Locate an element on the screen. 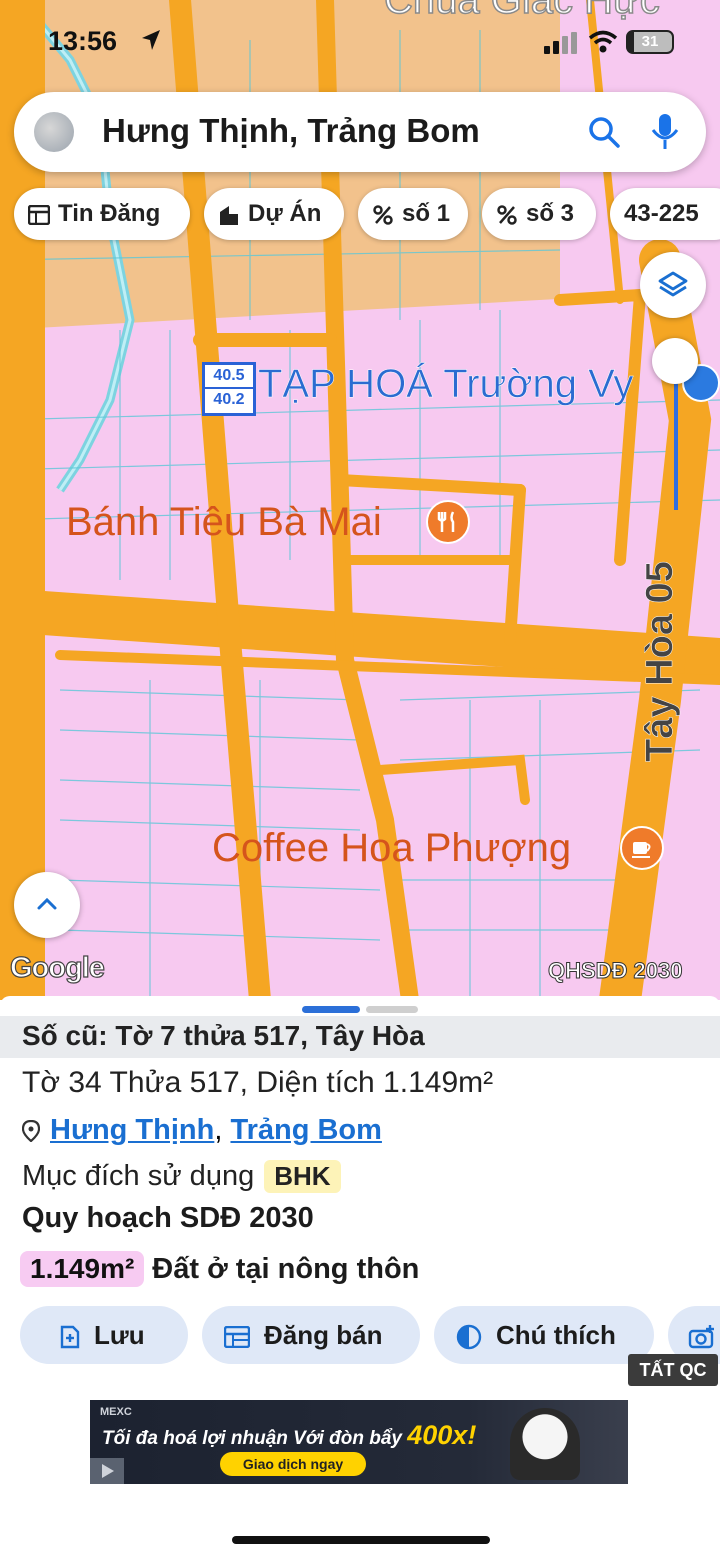  filter-chips: Tin Đăng Dự Án số 1 số 3 43-225 is located at coordinates (367, 214).